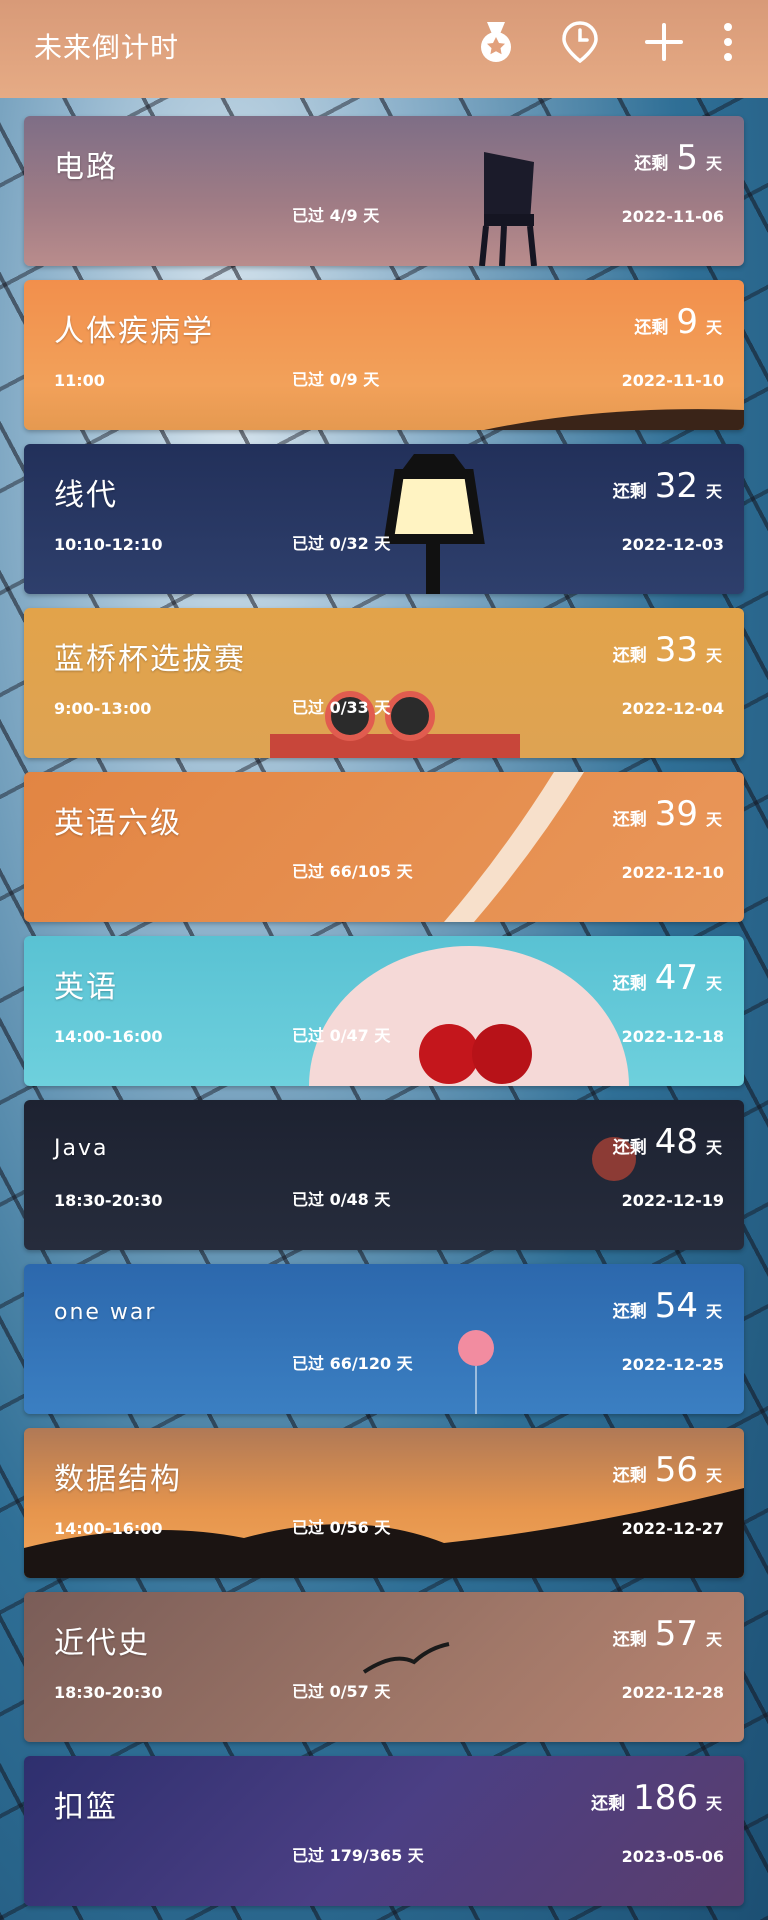 This screenshot has width=768, height=1920. What do you see at coordinates (676, 1142) in the screenshot?
I see `remaining-days: 48` at bounding box center [676, 1142].